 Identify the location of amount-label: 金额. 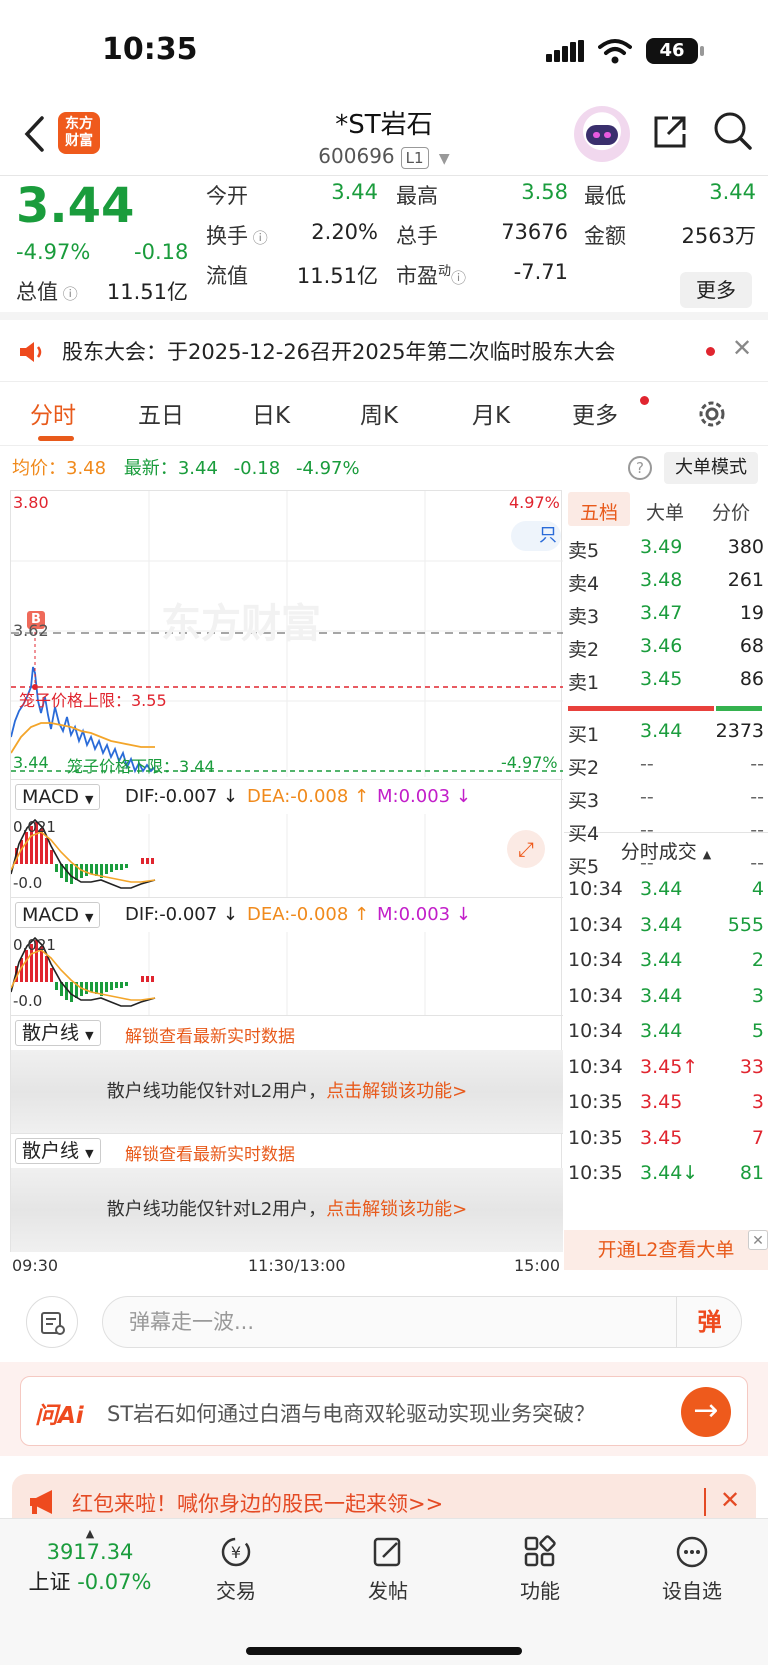
(605, 236).